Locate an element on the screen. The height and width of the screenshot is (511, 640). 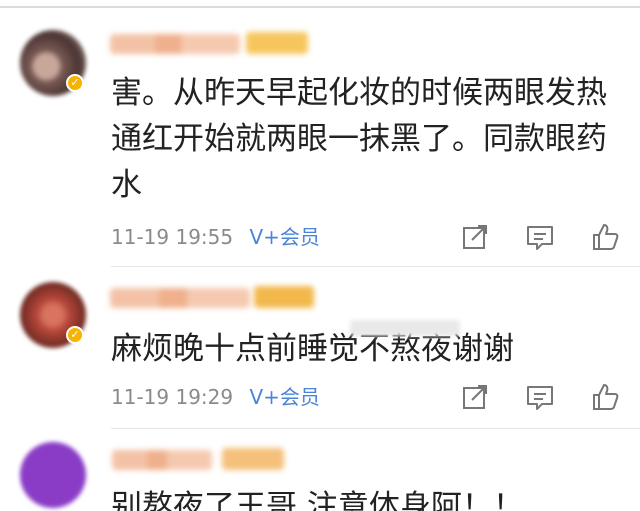
comment-meta: 11-19 19:29 V+会员 is located at coordinates (215, 397).